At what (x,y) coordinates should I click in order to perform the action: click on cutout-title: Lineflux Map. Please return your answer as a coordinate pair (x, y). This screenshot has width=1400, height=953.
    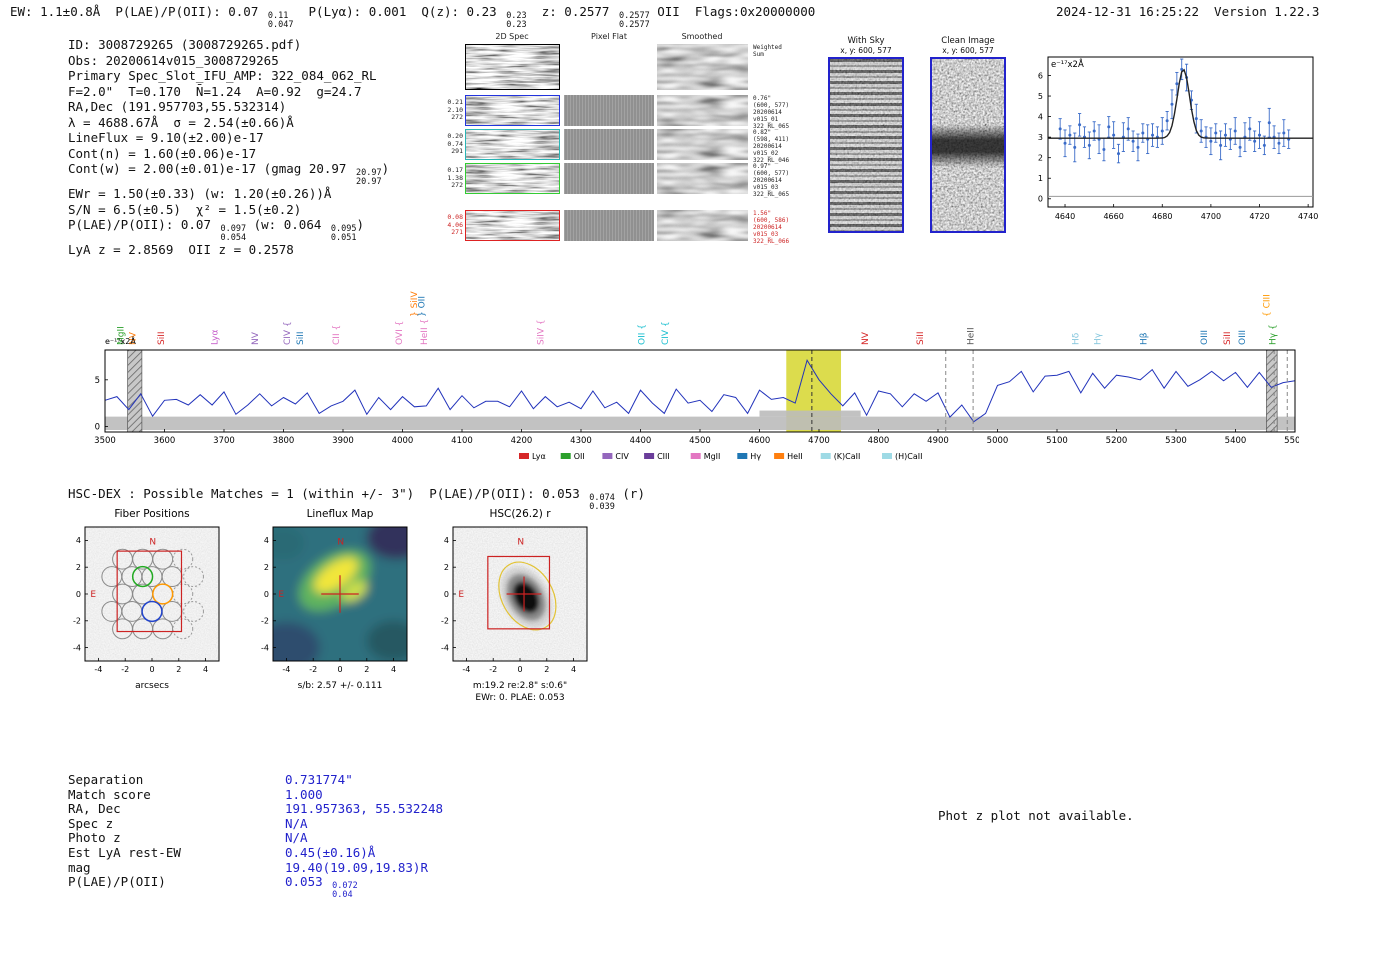
    Looking at the image, I should click on (340, 514).